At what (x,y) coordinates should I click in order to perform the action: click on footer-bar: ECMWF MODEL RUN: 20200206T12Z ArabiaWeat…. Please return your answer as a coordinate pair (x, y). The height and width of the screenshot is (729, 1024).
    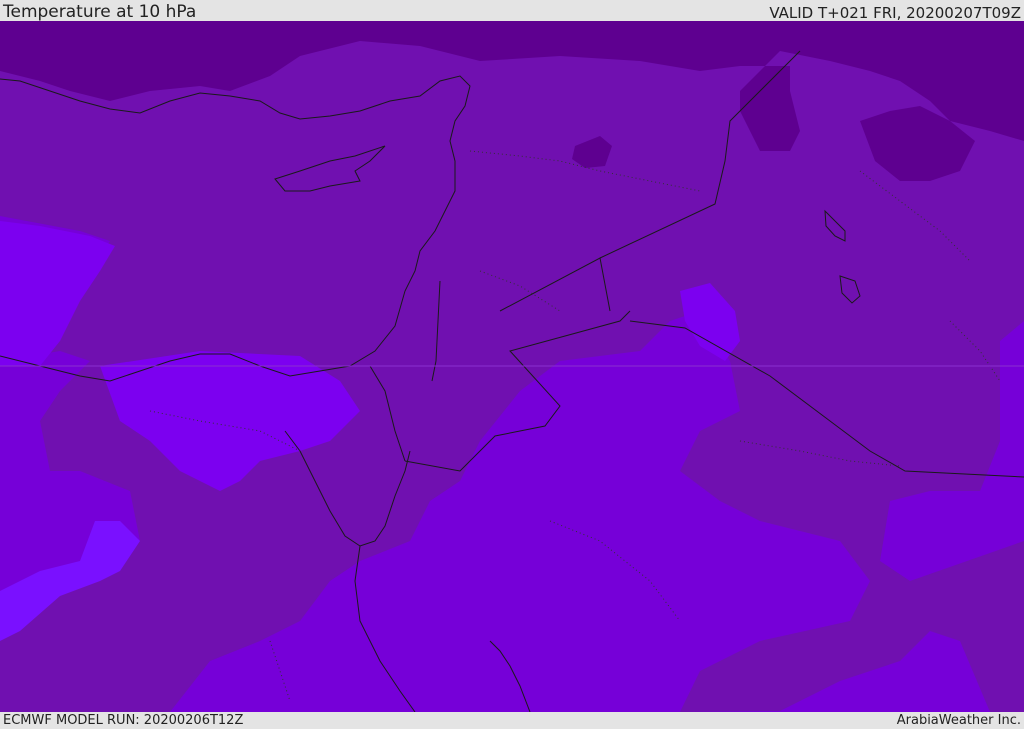
    Looking at the image, I should click on (512, 720).